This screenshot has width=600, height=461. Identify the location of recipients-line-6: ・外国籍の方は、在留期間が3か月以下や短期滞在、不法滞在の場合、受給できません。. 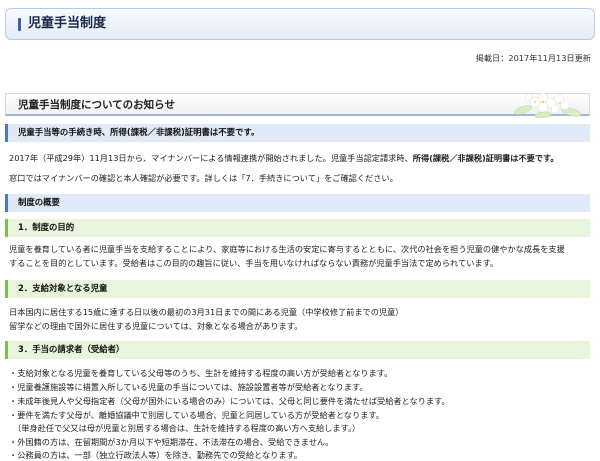
(171, 442).